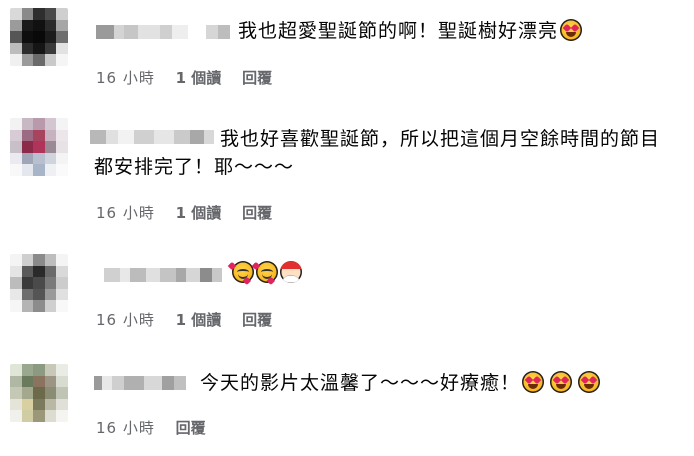 The width and height of the screenshot is (694, 456). I want to click on comment-text-line-2: 都安排完了！耶～～～, so click(194, 167).